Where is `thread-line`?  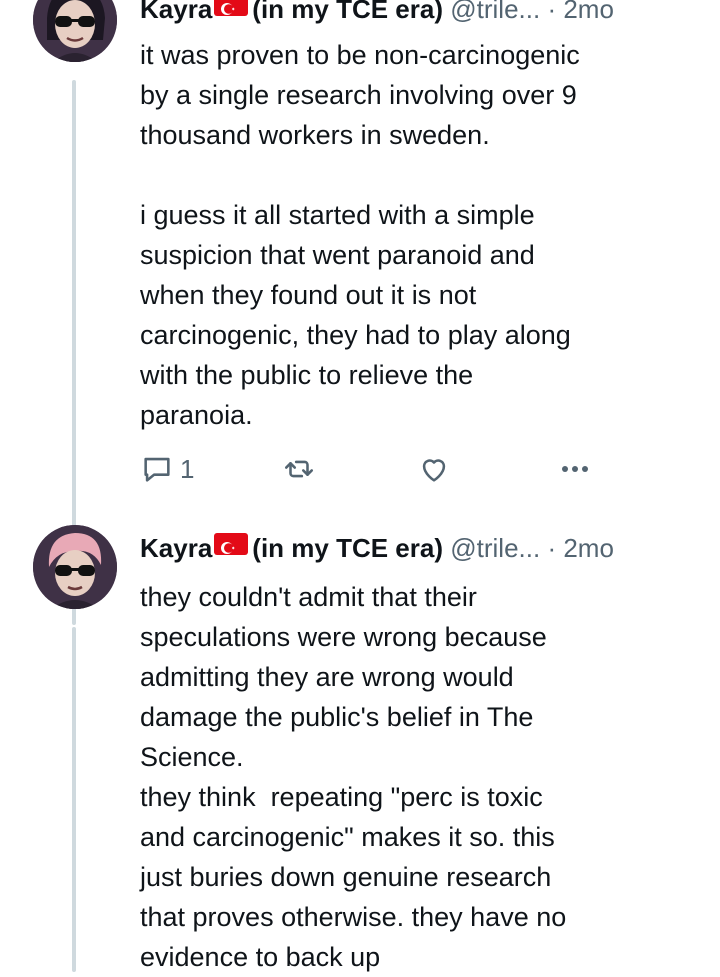
thread-line is located at coordinates (74, 799).